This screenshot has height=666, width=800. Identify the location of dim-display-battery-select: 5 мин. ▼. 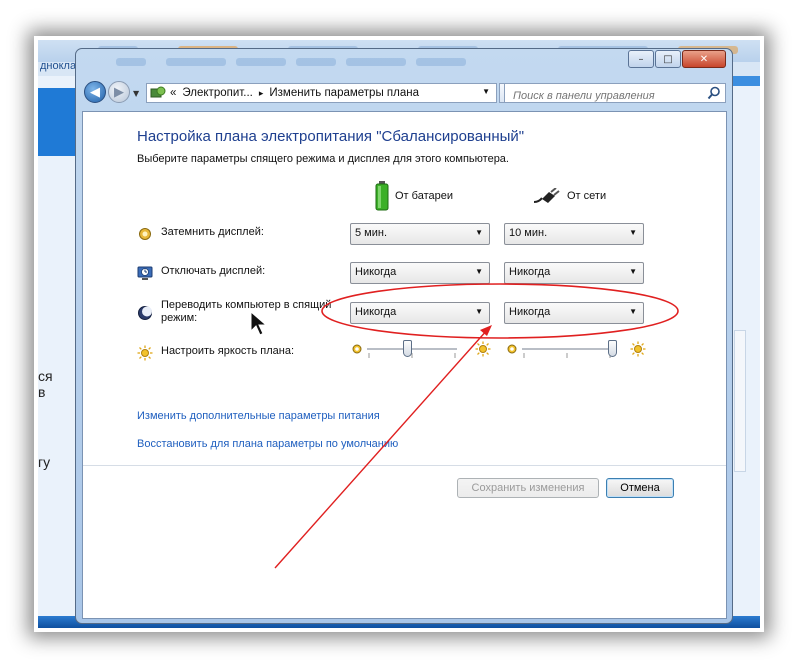
(420, 234).